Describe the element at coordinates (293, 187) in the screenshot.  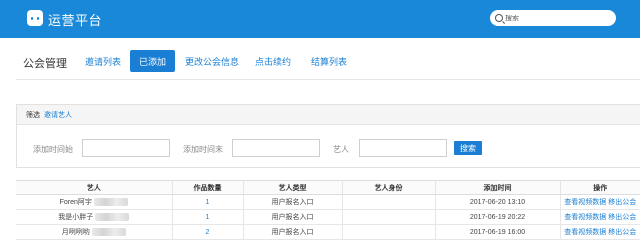
I see `col-artist-type: 艺人类型` at that location.